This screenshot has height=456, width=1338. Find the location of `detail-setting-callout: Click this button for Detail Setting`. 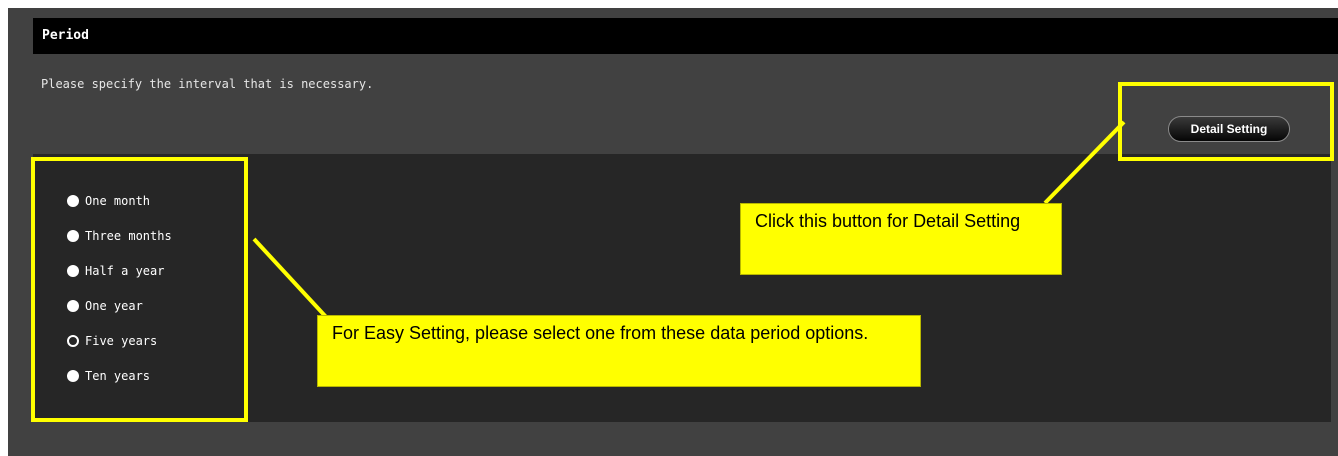

detail-setting-callout: Click this button for Detail Setting is located at coordinates (901, 239).